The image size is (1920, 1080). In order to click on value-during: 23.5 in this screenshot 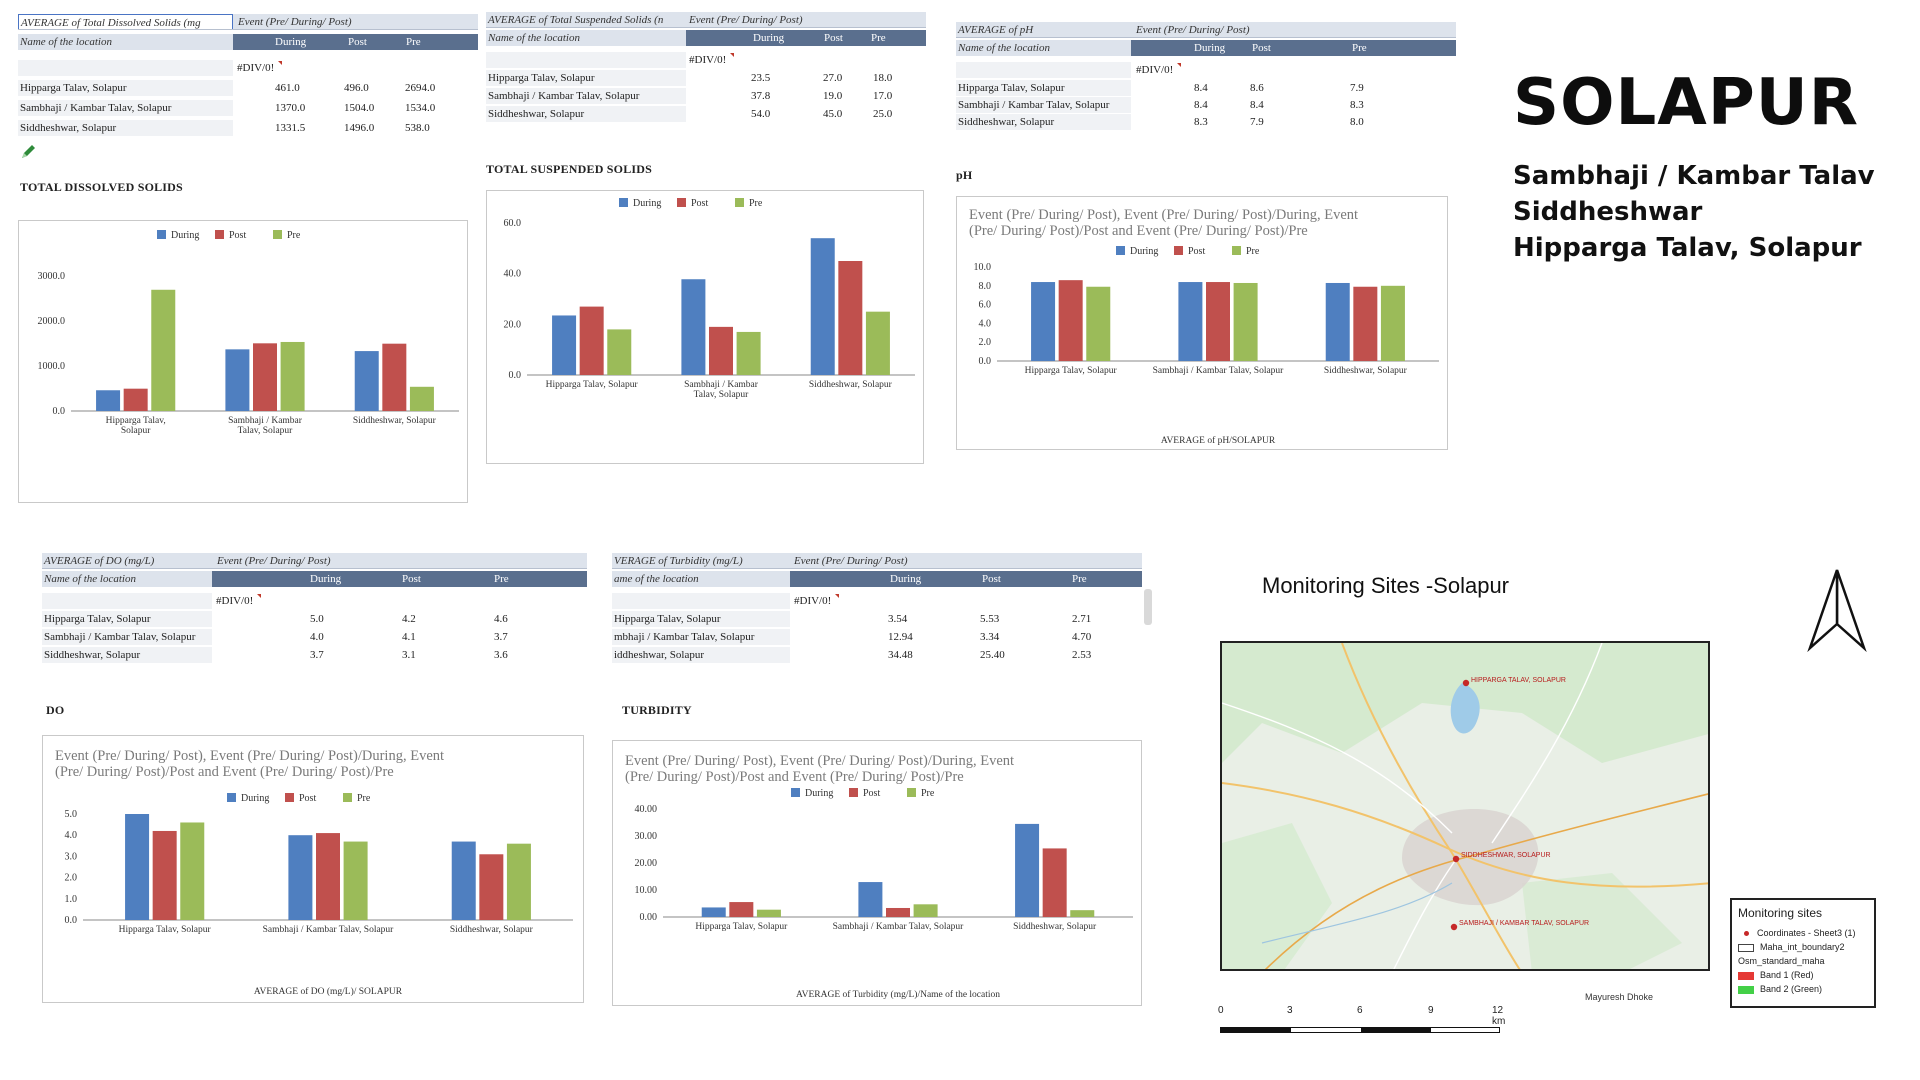, I will do `click(761, 78)`.